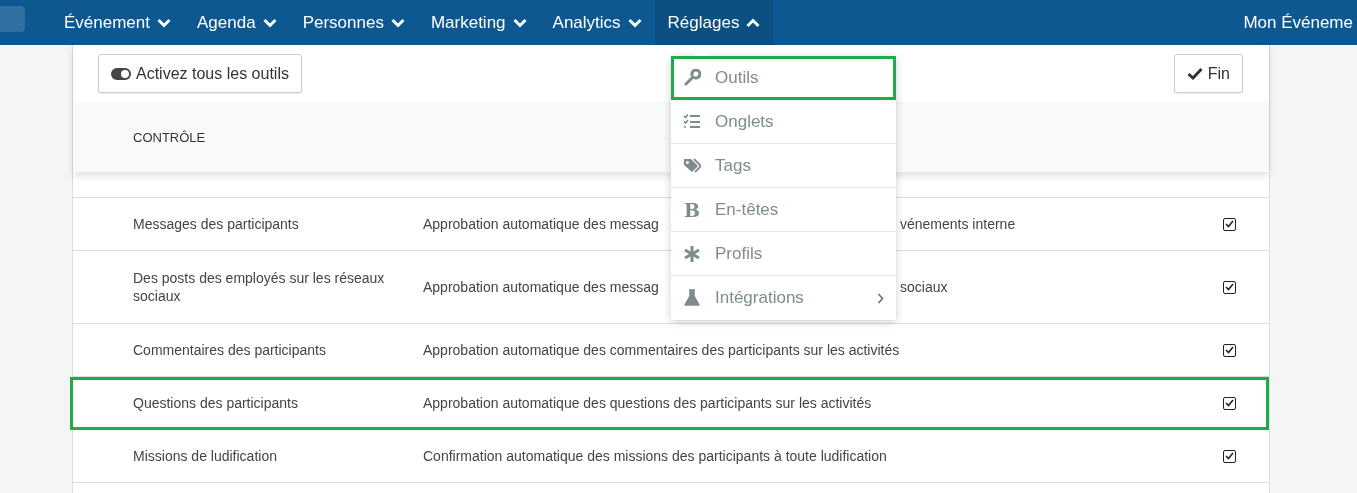 The image size is (1357, 493). I want to click on flask-icon, so click(692, 298).